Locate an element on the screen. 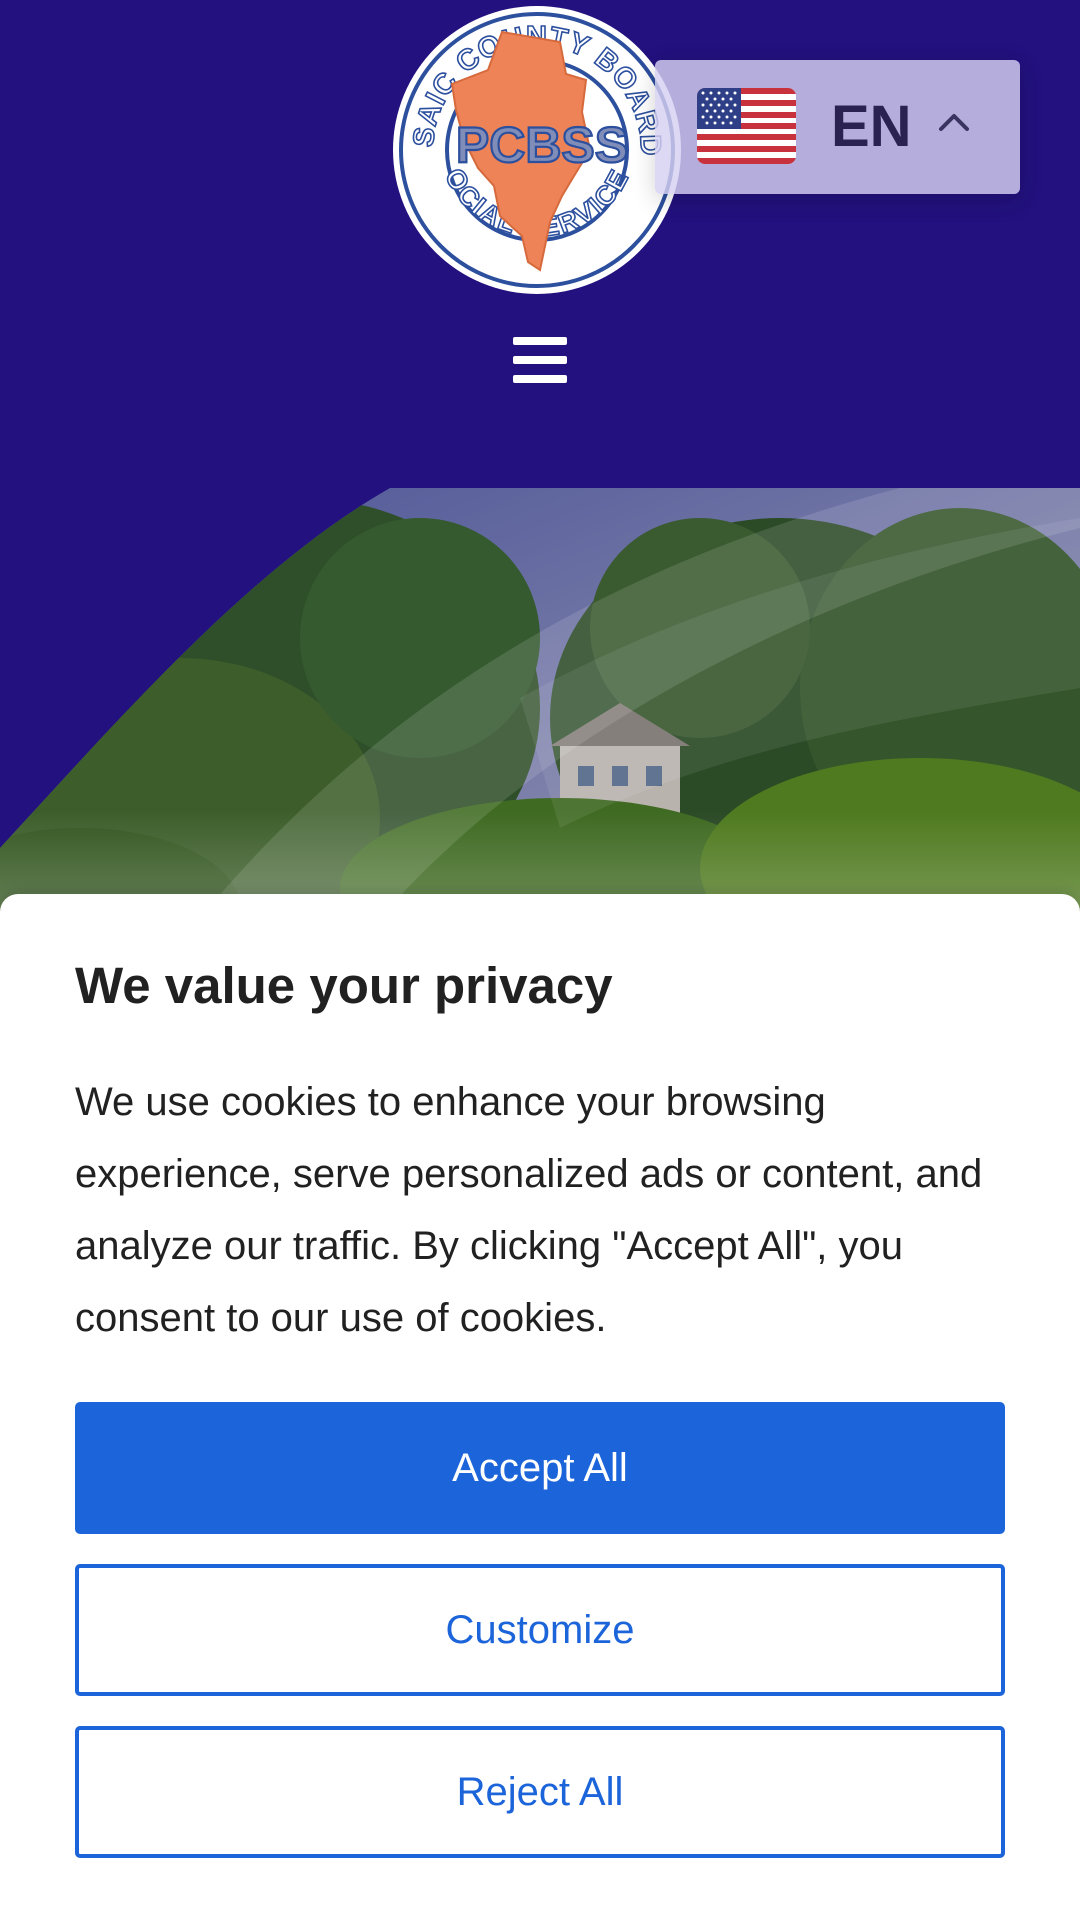  language-code: EN is located at coordinates (871, 126).